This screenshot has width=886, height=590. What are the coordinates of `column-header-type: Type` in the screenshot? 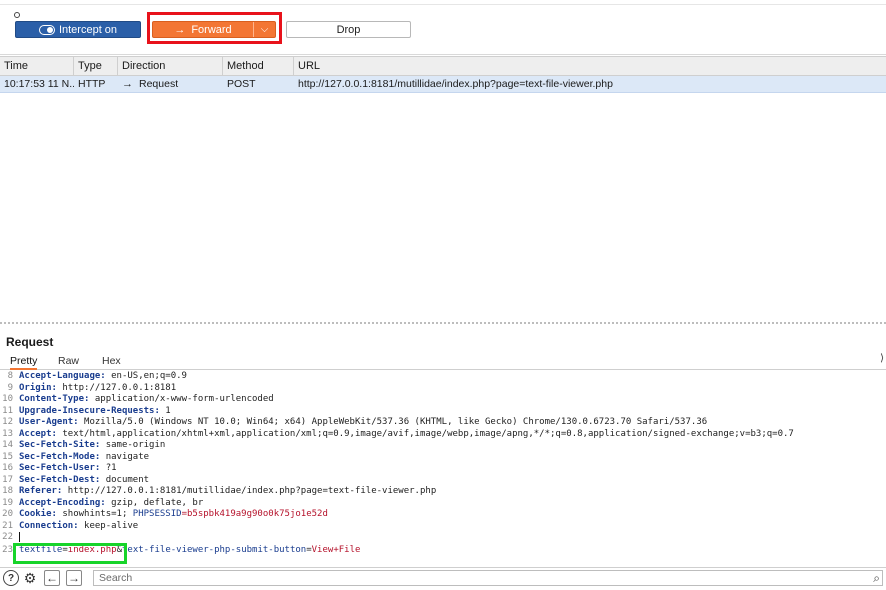 It's located at (96, 66).